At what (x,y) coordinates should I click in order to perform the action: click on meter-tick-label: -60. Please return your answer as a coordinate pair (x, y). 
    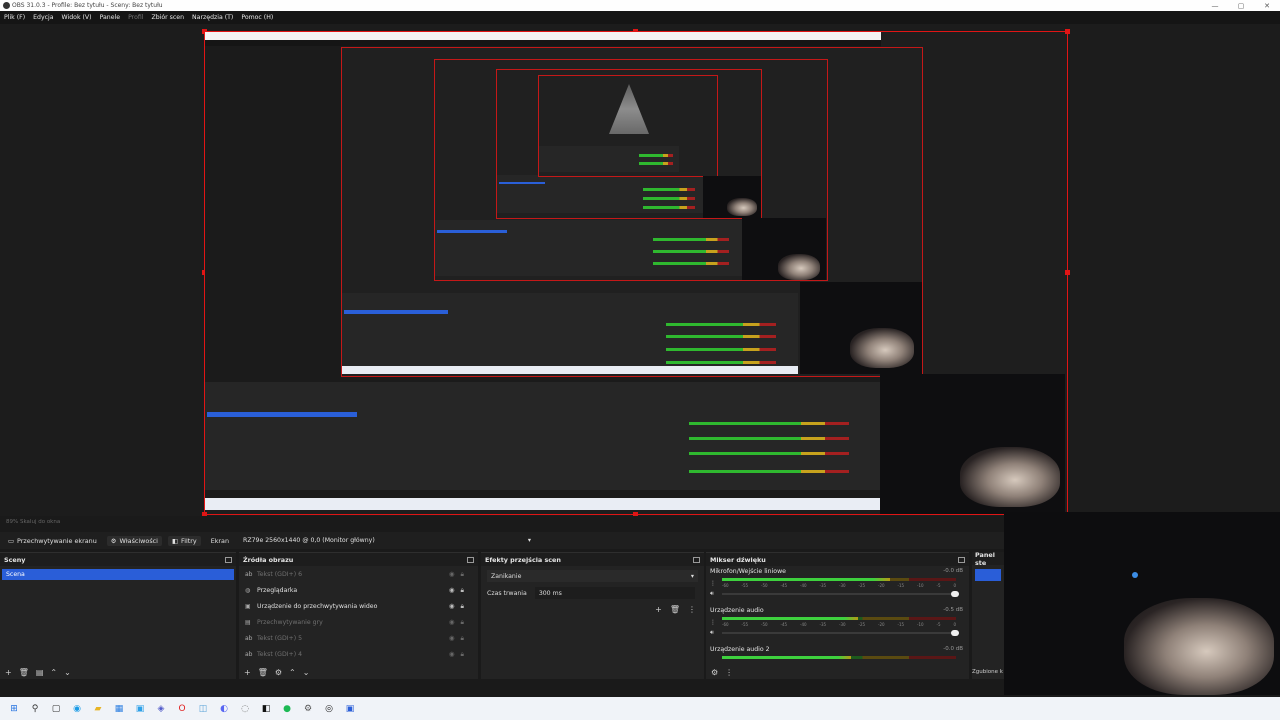
    Looking at the image, I should click on (725, 624).